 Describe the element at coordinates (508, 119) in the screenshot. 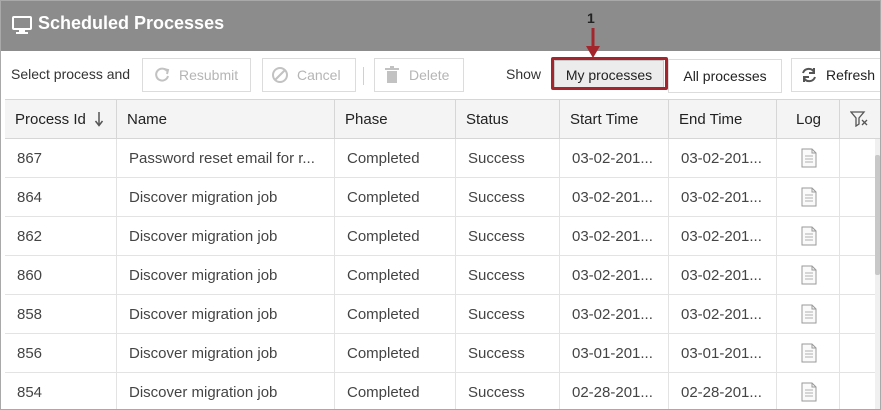

I see `column-header-status: Status` at that location.